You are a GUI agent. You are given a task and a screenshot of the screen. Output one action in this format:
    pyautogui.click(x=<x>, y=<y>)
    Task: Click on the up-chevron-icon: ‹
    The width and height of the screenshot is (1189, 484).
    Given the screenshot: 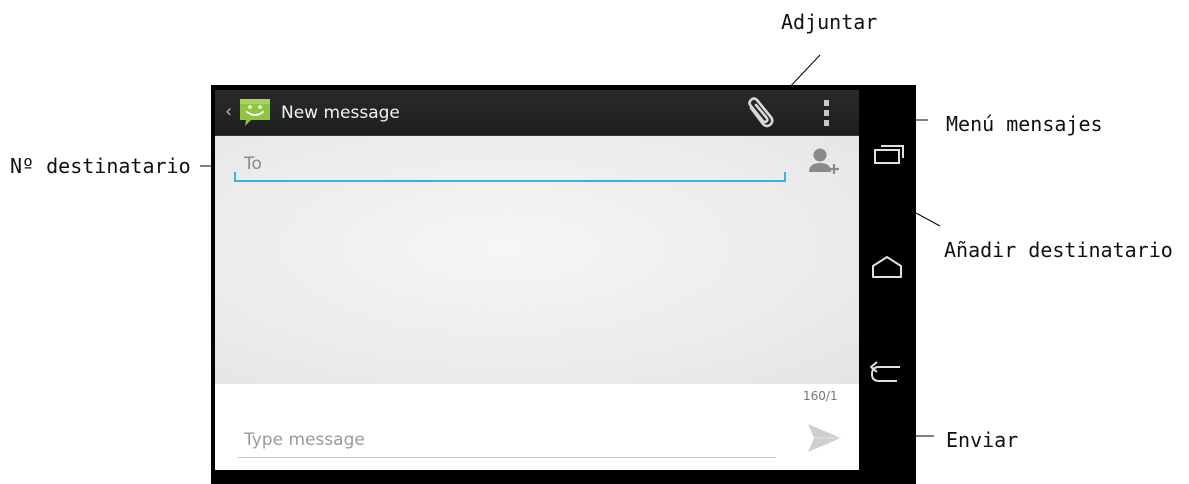 What is the action you would take?
    pyautogui.click(x=228, y=112)
    